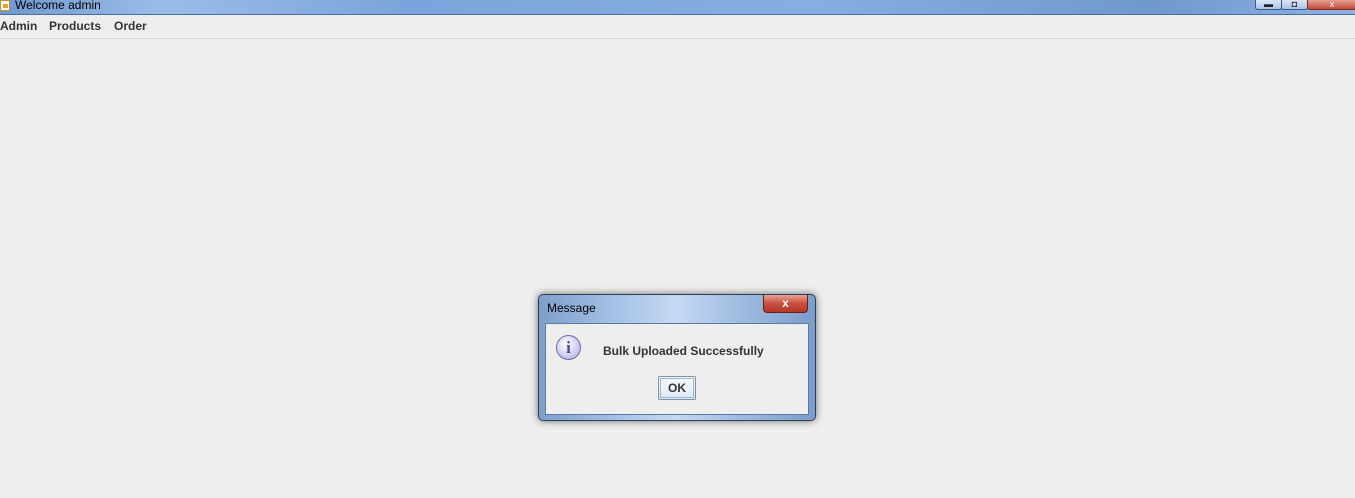 The width and height of the screenshot is (1355, 498). I want to click on menu-admin: Admin, so click(18, 26).